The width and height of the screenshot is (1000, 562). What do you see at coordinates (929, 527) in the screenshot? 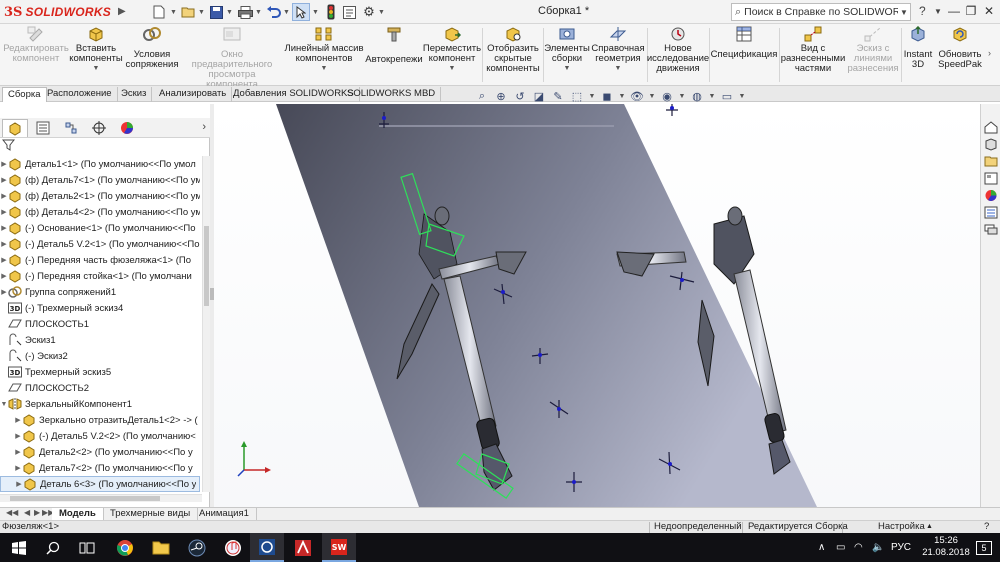
I see `units-dropdown-icon: ▲` at bounding box center [929, 527].